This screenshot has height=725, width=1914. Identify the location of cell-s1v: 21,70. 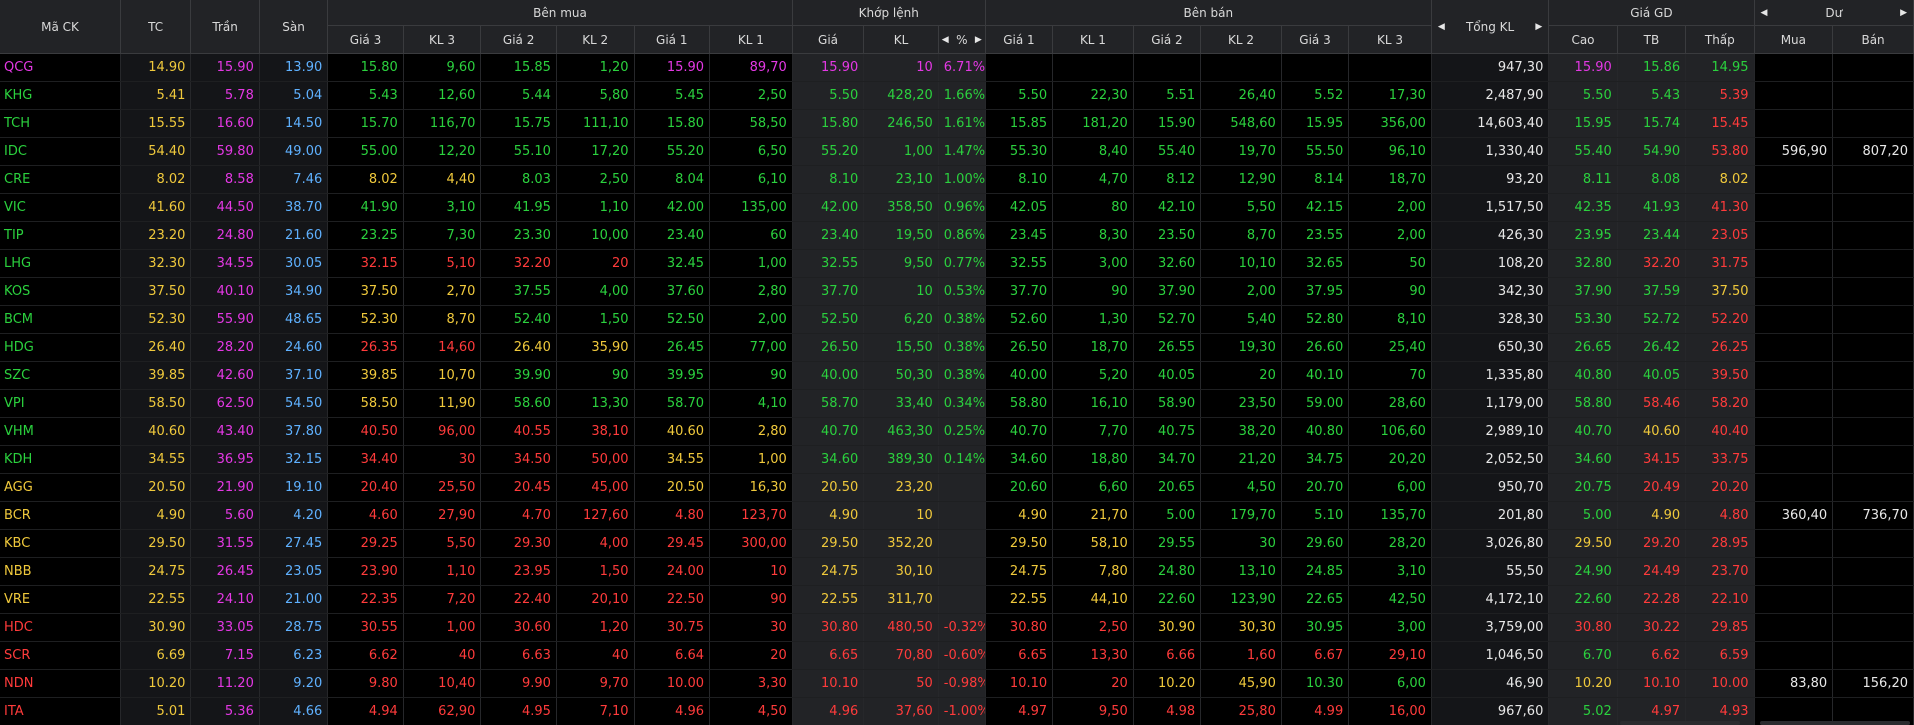
(1093, 515).